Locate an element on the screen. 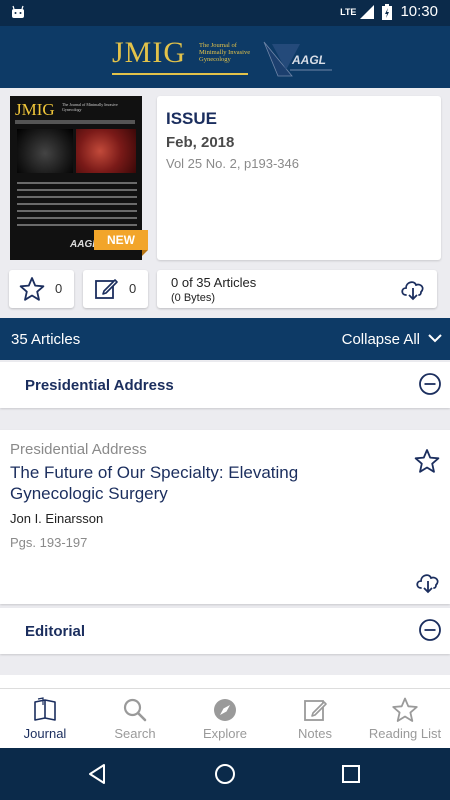  article-author: Jon I. Einarsson is located at coordinates (57, 518).